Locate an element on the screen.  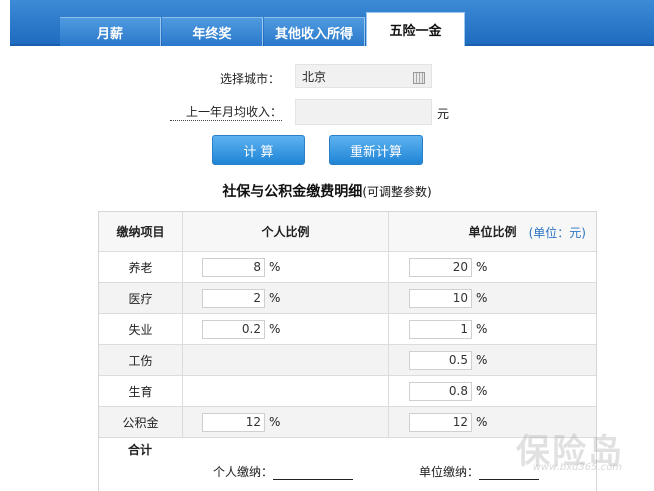
company-rate-input: 10 is located at coordinates (440, 298).